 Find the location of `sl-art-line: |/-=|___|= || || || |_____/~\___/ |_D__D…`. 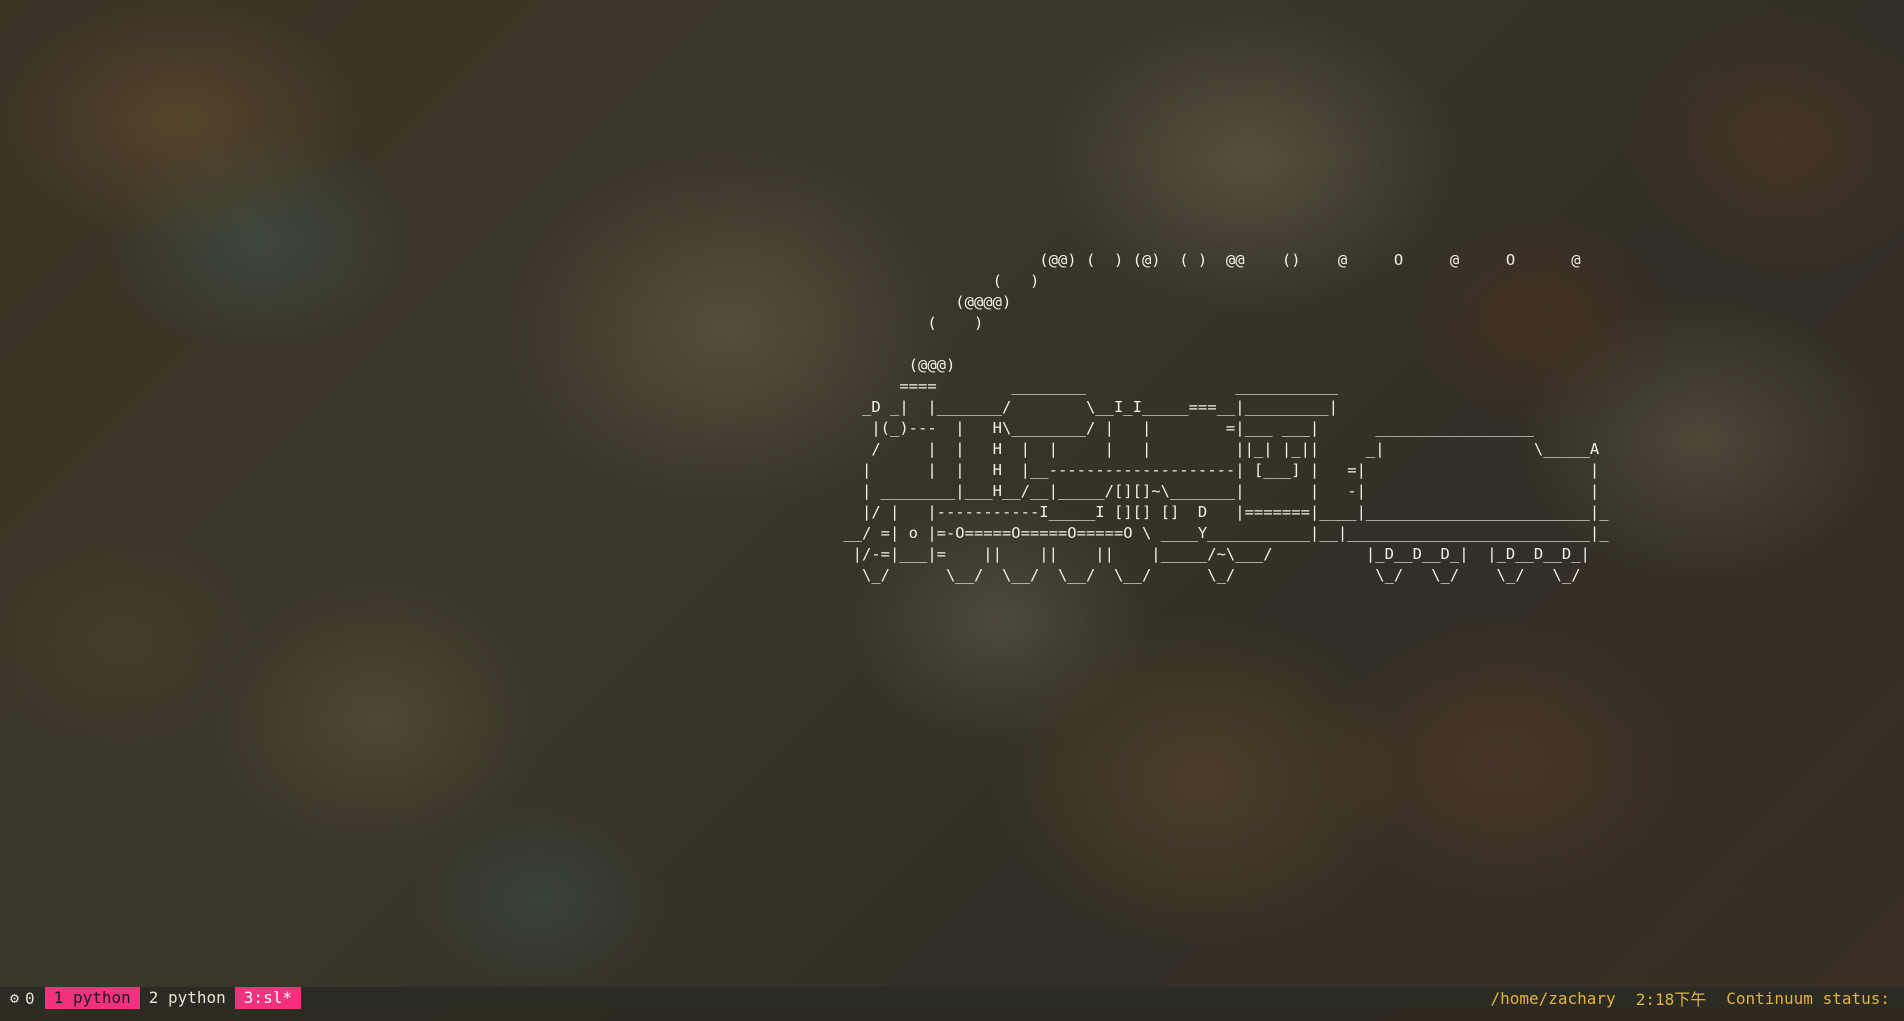

sl-art-line: |/-=|___|= || || || |_____/~\___/ |_D__D… is located at coordinates (1198, 554).